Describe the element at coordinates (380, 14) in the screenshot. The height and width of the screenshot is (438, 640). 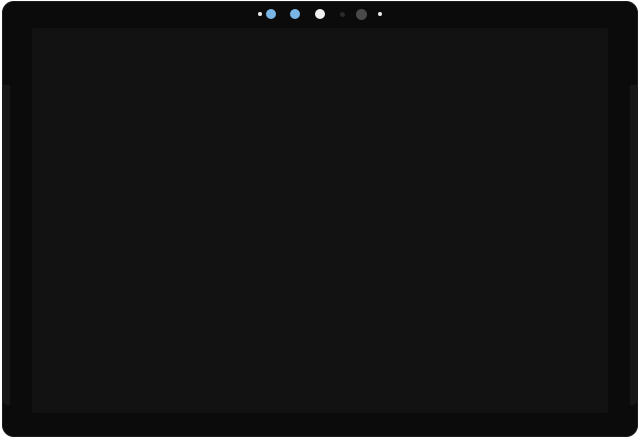
I see `indicator-light-icon` at that location.